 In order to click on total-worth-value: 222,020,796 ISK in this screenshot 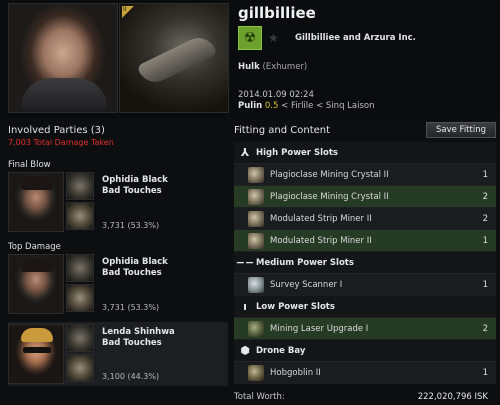, I will do `click(452, 397)`.